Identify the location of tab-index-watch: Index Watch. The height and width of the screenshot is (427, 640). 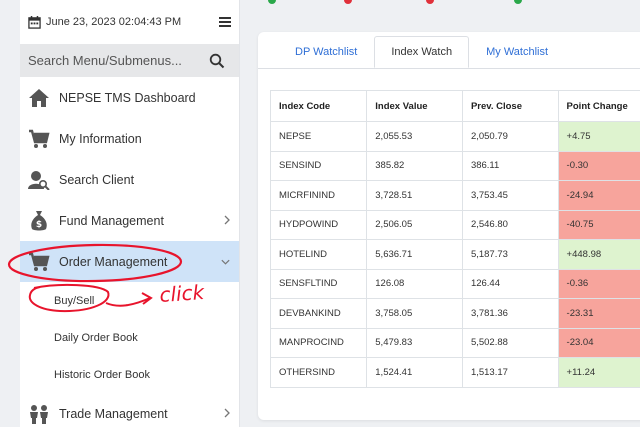
(422, 52).